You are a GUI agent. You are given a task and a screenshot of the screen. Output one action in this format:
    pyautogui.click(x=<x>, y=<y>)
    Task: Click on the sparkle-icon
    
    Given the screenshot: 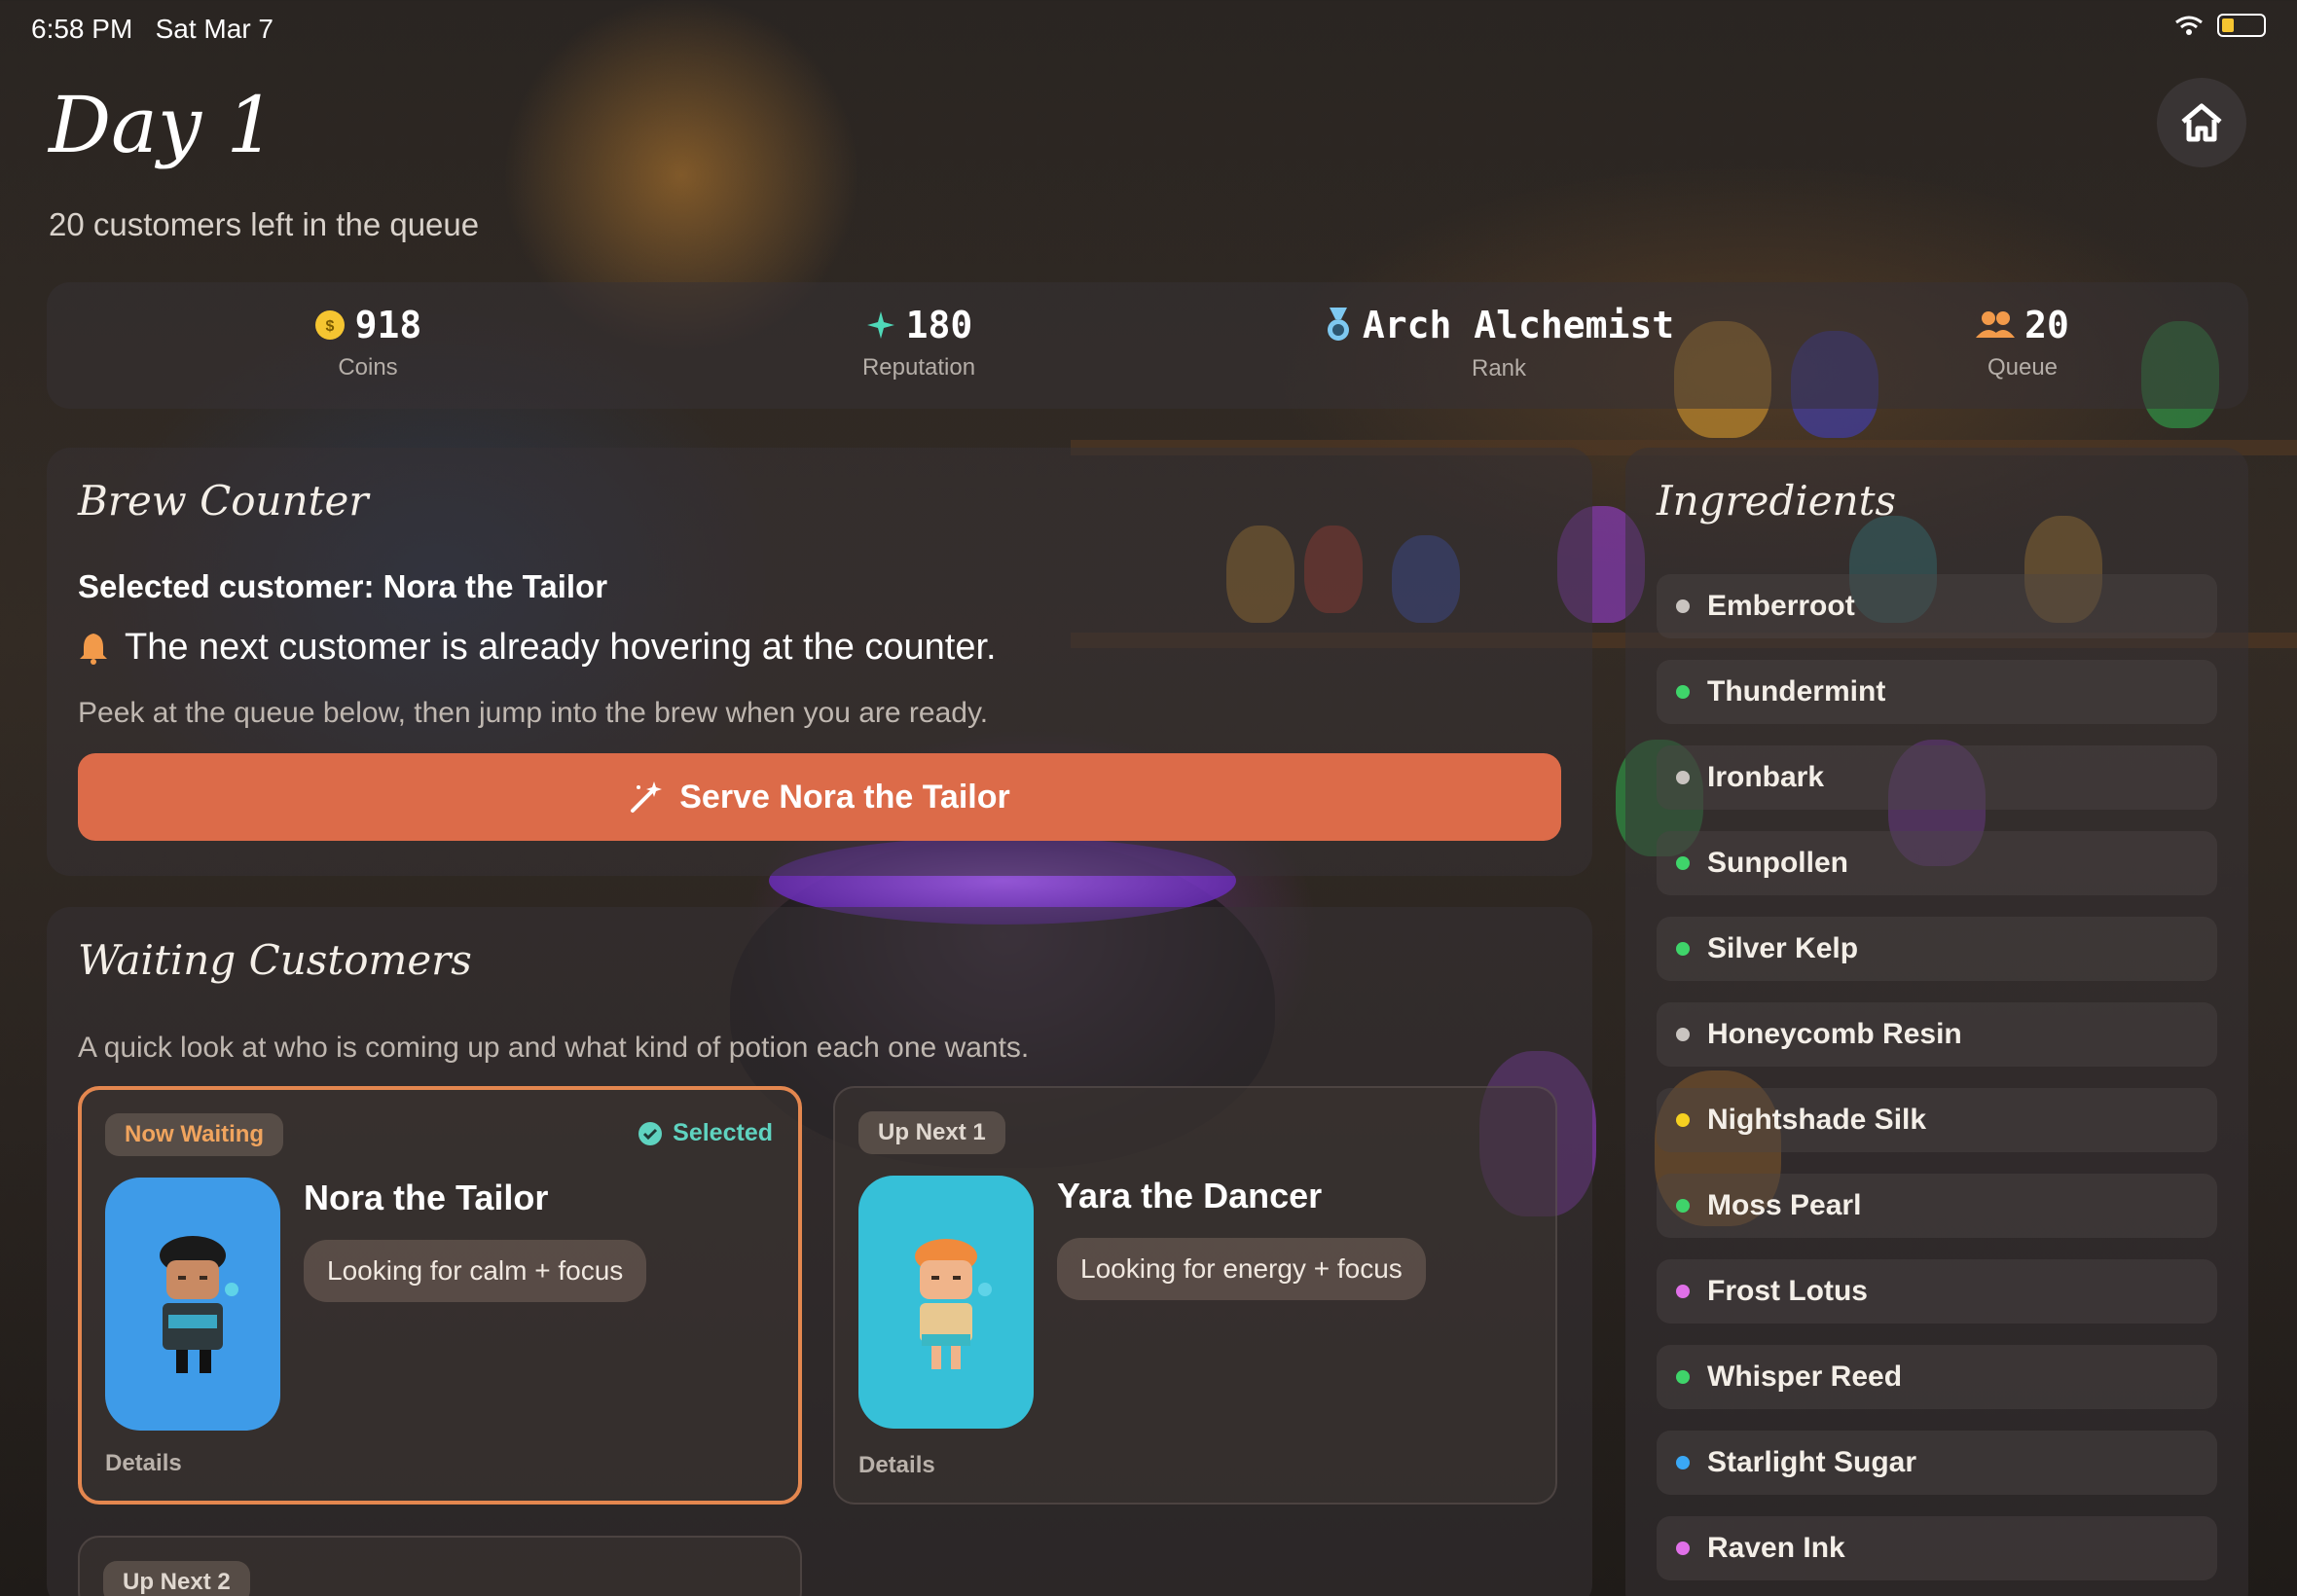 What is the action you would take?
    pyautogui.click(x=880, y=325)
    